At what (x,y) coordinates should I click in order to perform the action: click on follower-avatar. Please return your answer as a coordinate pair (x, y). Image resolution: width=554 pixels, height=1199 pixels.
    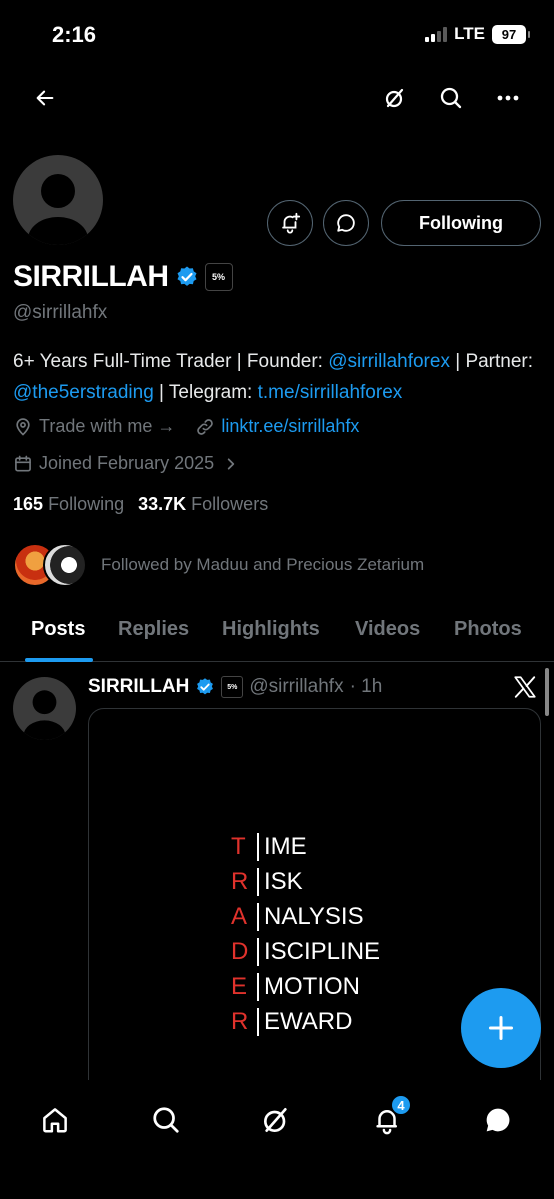
    Looking at the image, I should click on (65, 565).